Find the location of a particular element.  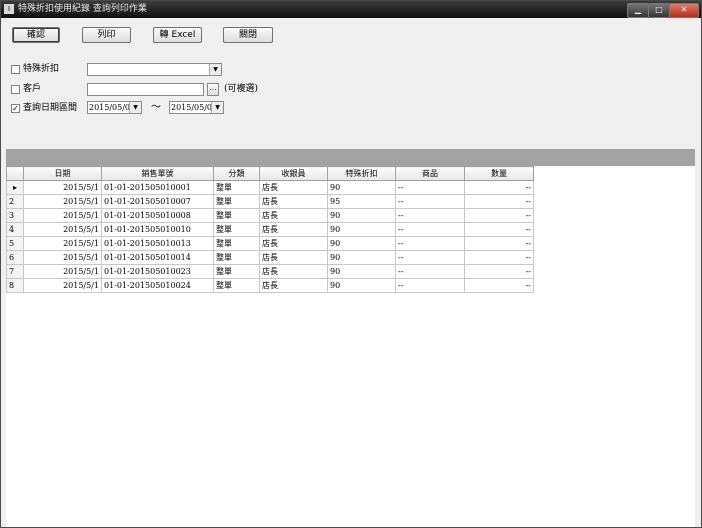

row-header: 8 is located at coordinates (15, 285).